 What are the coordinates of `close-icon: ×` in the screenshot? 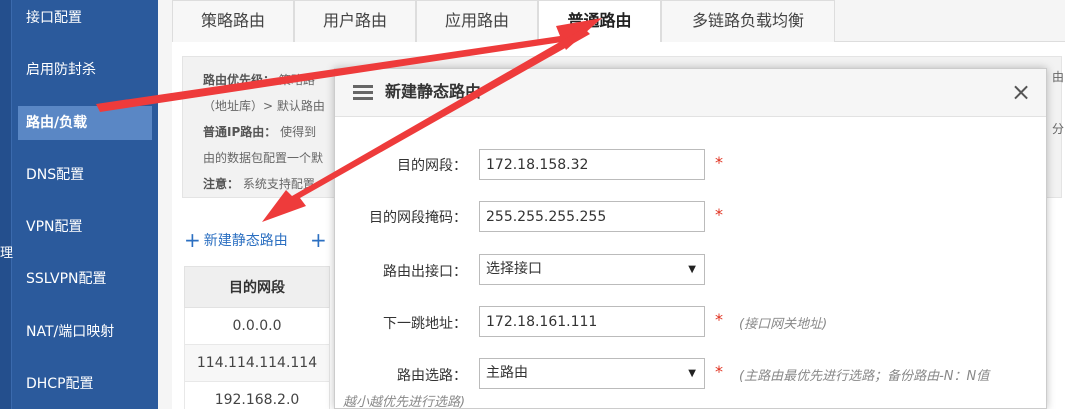 It's located at (1021, 92).